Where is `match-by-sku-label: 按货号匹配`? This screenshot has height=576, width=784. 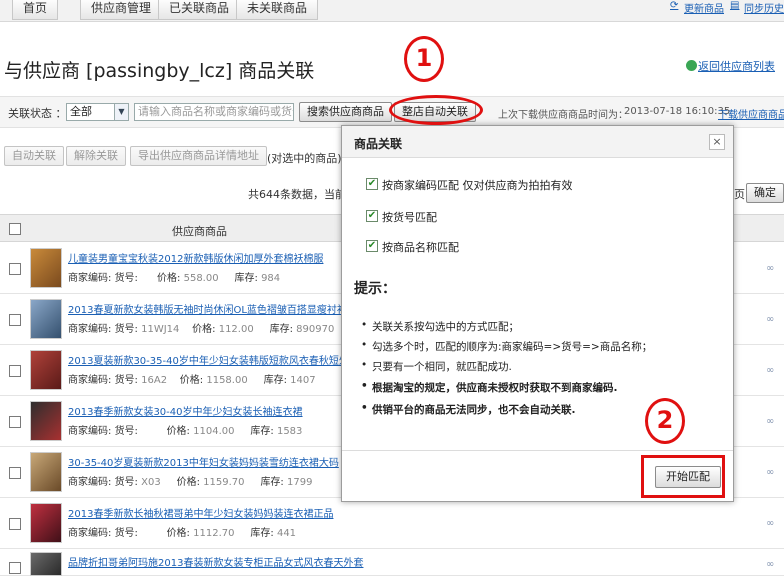 match-by-sku-label: 按货号匹配 is located at coordinates (409, 217).